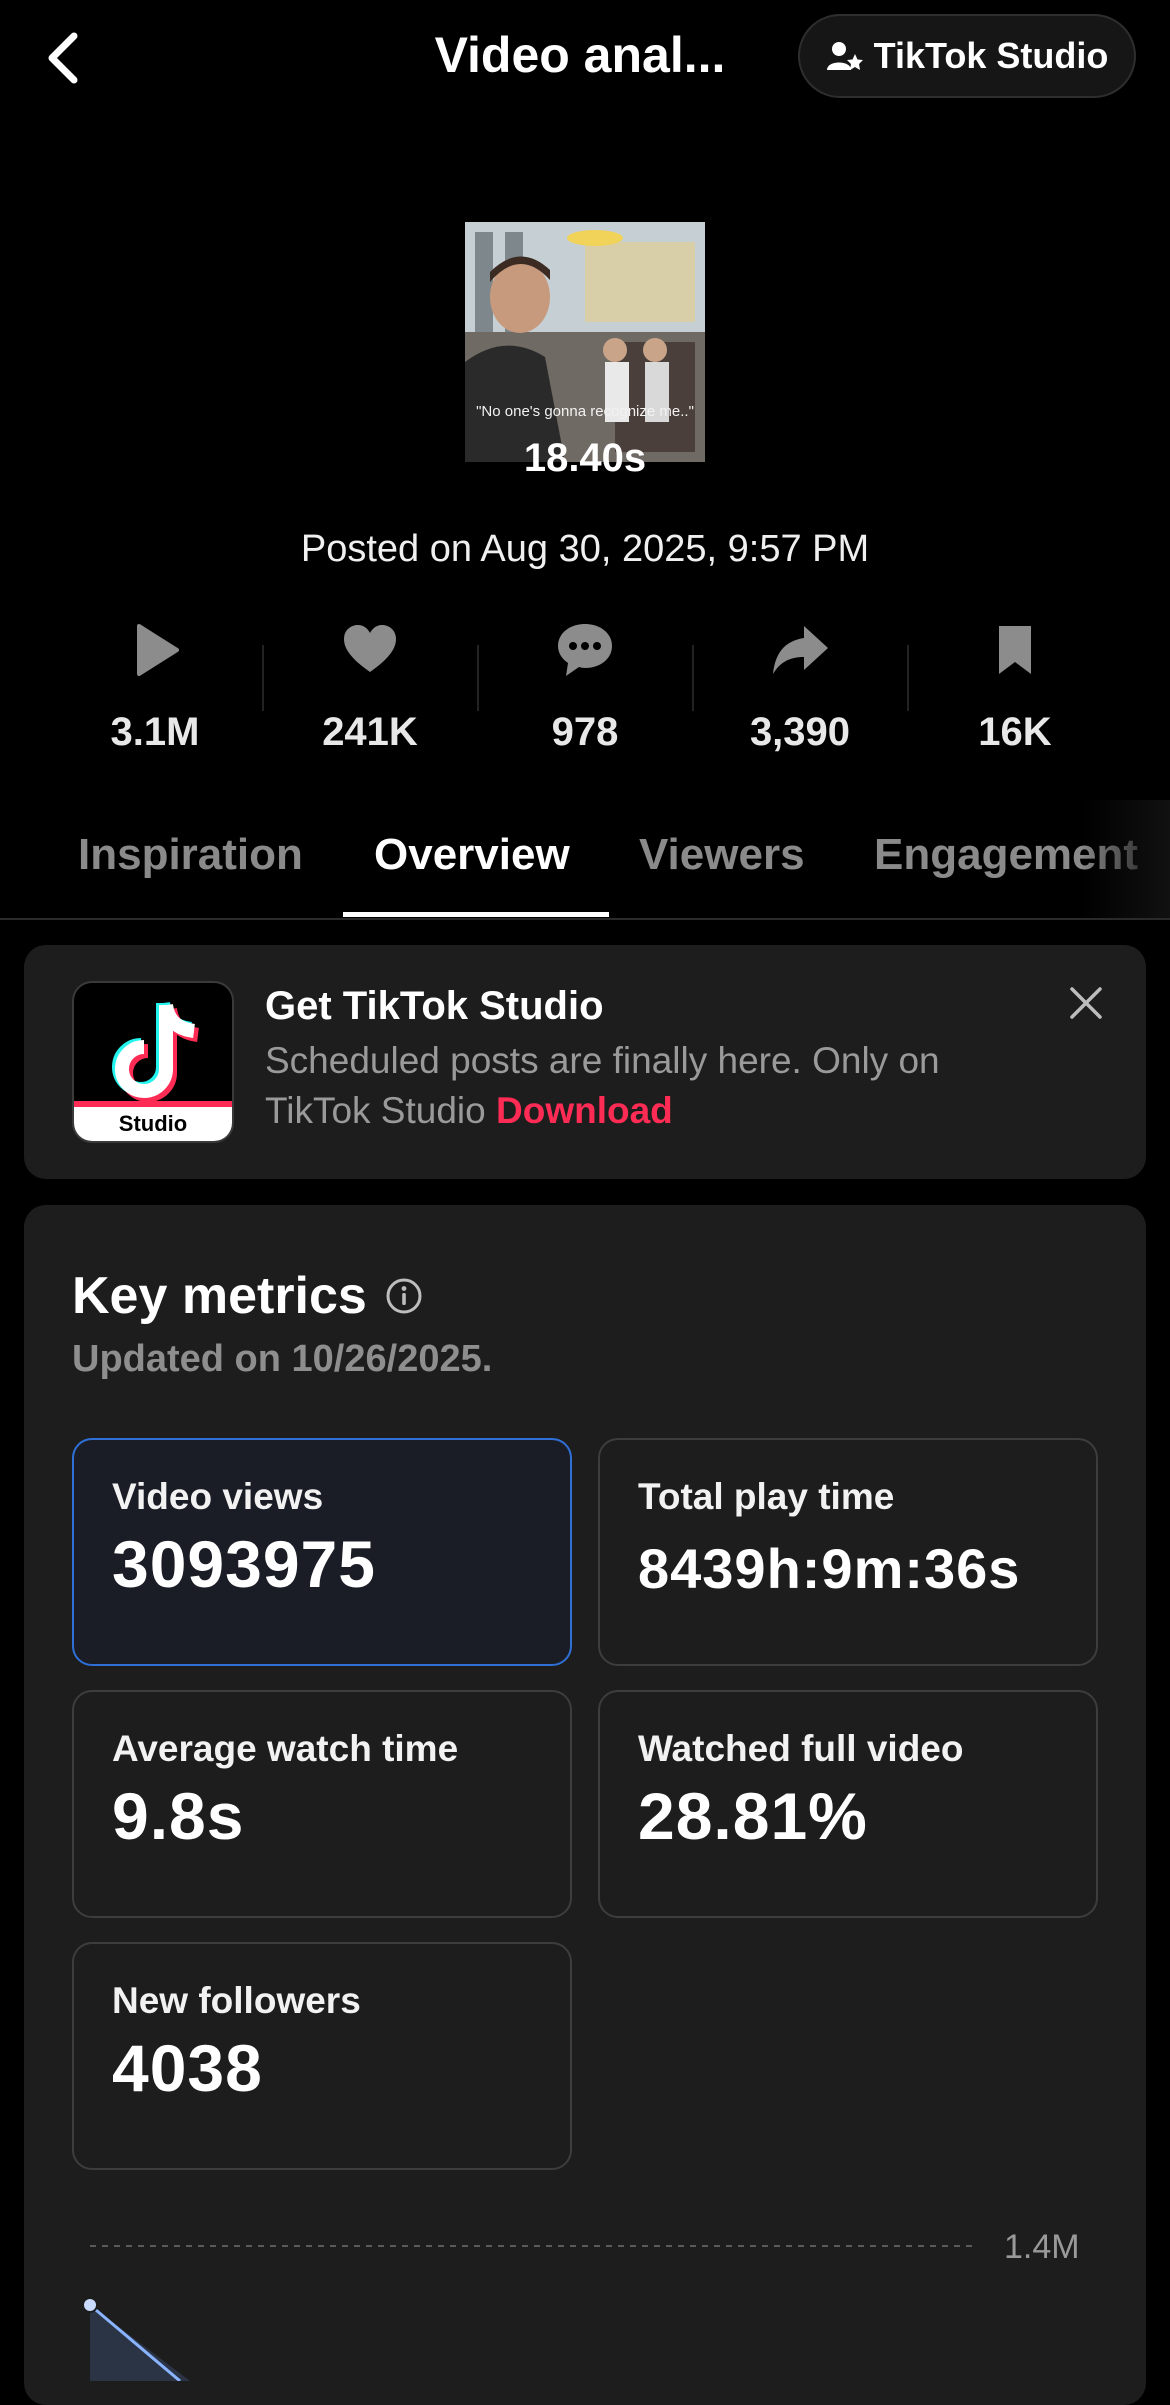  Describe the element at coordinates (528, 2314) in the screenshot. I see `views-chart-svg` at that location.